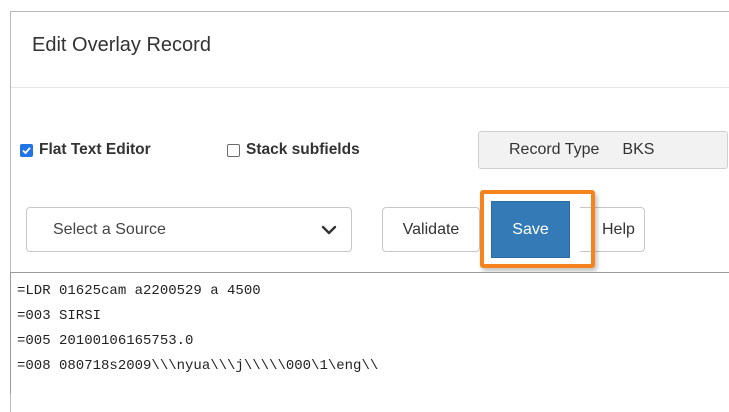  Describe the element at coordinates (95, 149) in the screenshot. I see `flat-text-editor-label: Flat Text Editor` at that location.